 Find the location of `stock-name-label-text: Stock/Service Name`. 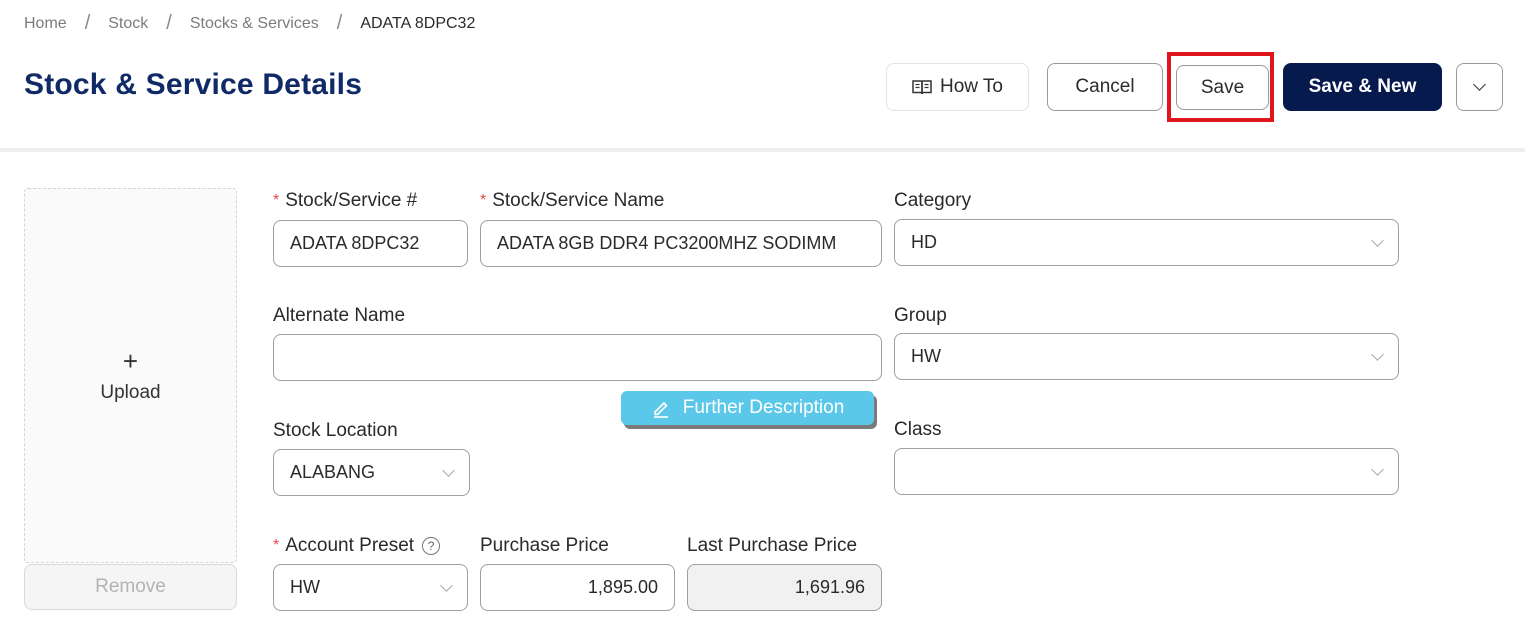

stock-name-label-text: Stock/Service Name is located at coordinates (578, 200).